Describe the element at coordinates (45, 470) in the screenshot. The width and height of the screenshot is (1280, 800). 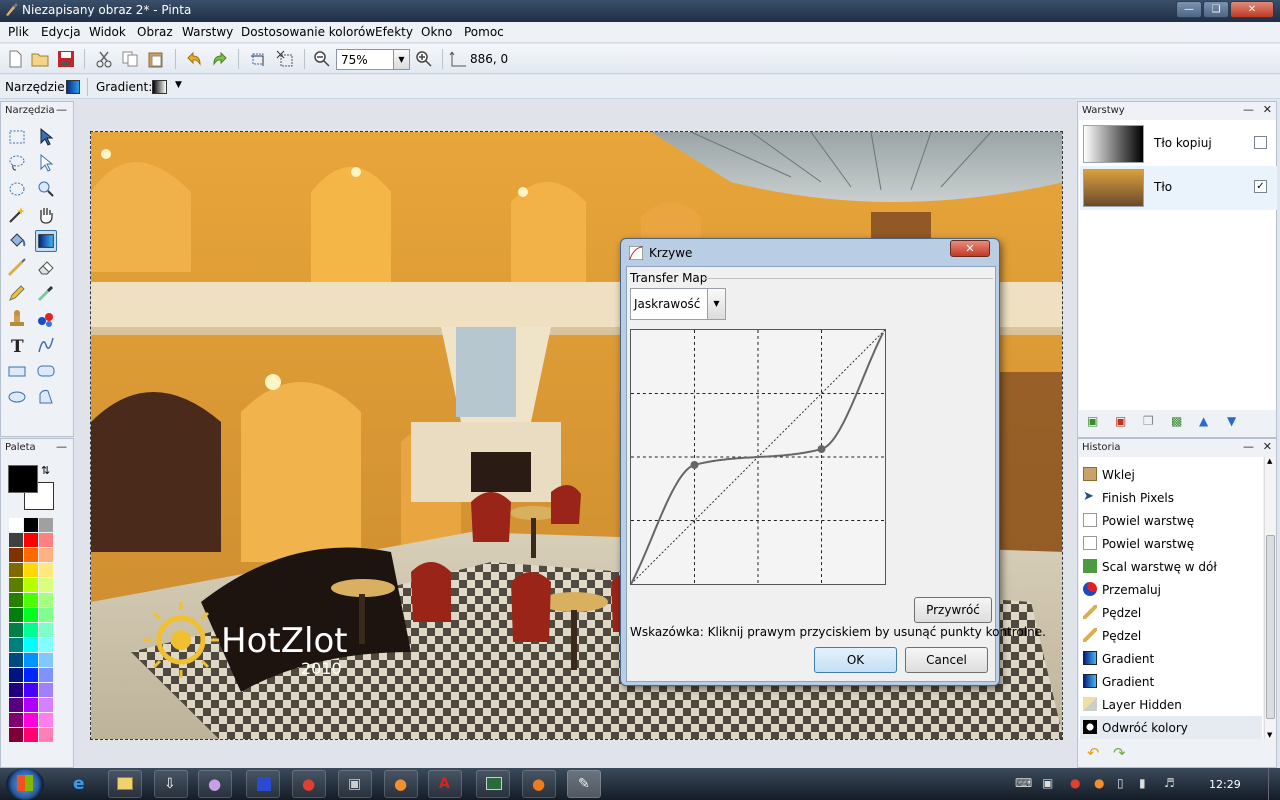
I see `swap-colors-icon: ⇅` at that location.